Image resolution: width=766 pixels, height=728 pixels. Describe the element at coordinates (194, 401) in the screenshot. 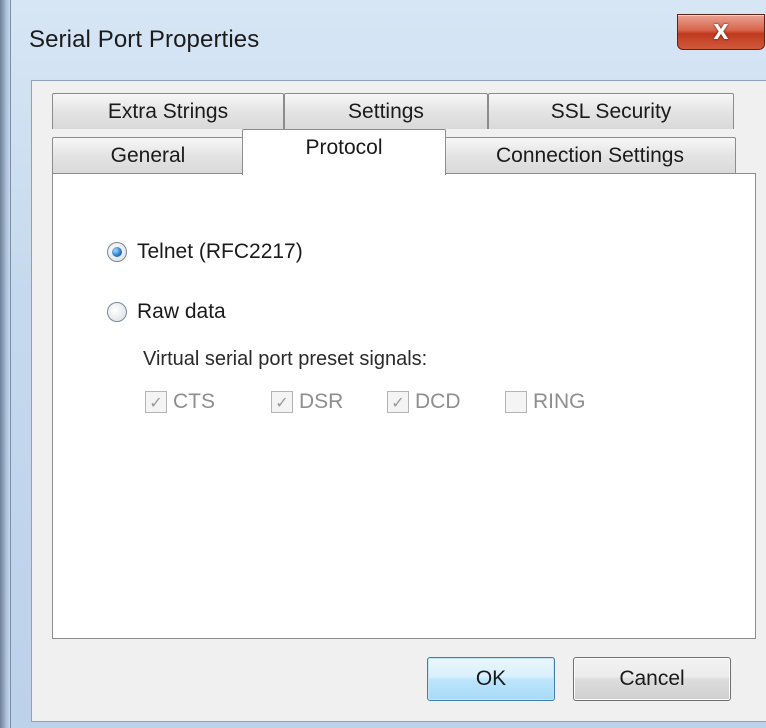

I see `checkbox-label: CTS` at that location.